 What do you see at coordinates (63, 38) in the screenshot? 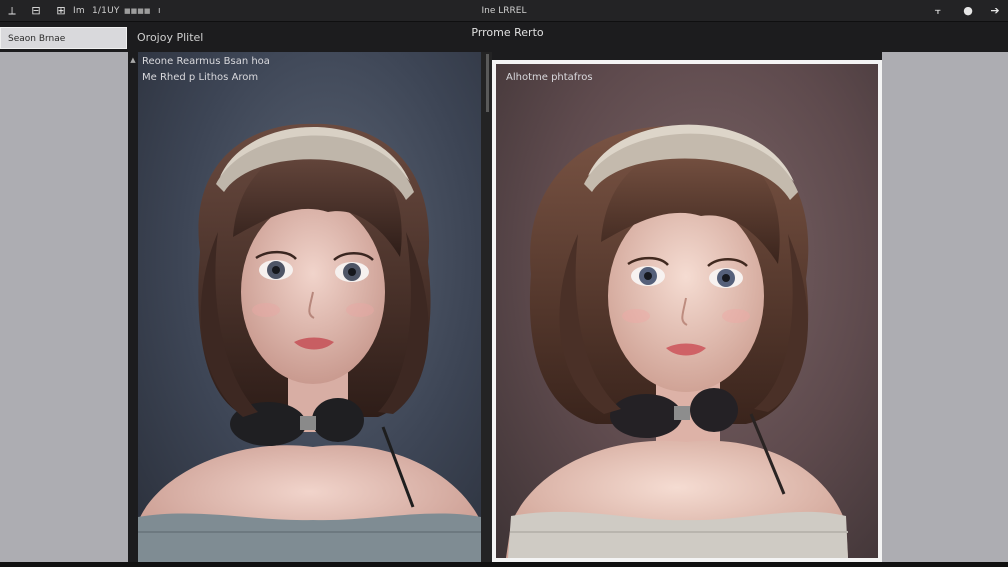
I see `sidebar-tab: Seaon Brnae` at bounding box center [63, 38].